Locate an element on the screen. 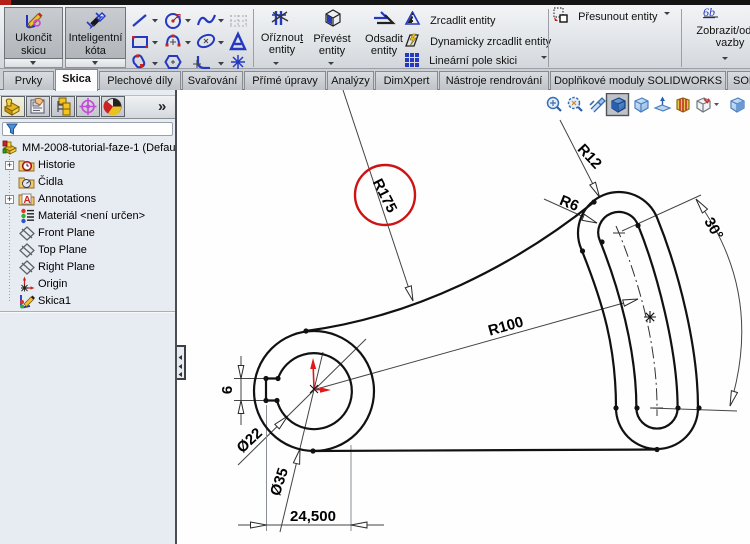  svg-text: A is located at coordinates (27, 200).